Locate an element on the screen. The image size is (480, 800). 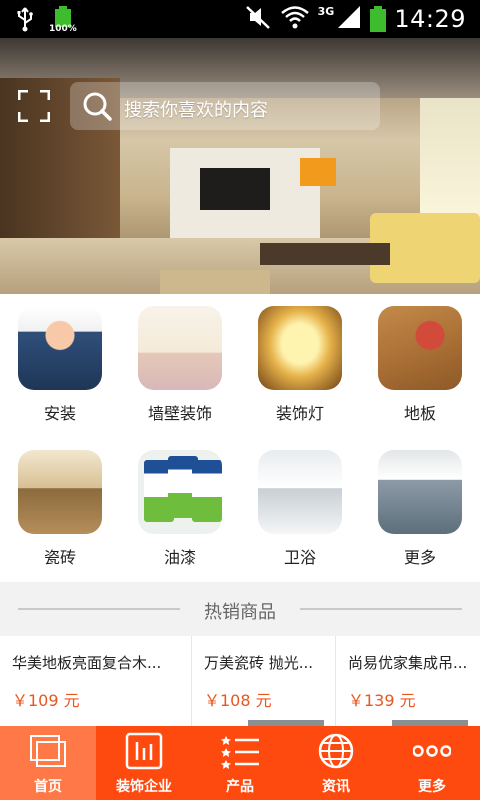
product-price: ￥109 元 is located at coordinates (46, 700).